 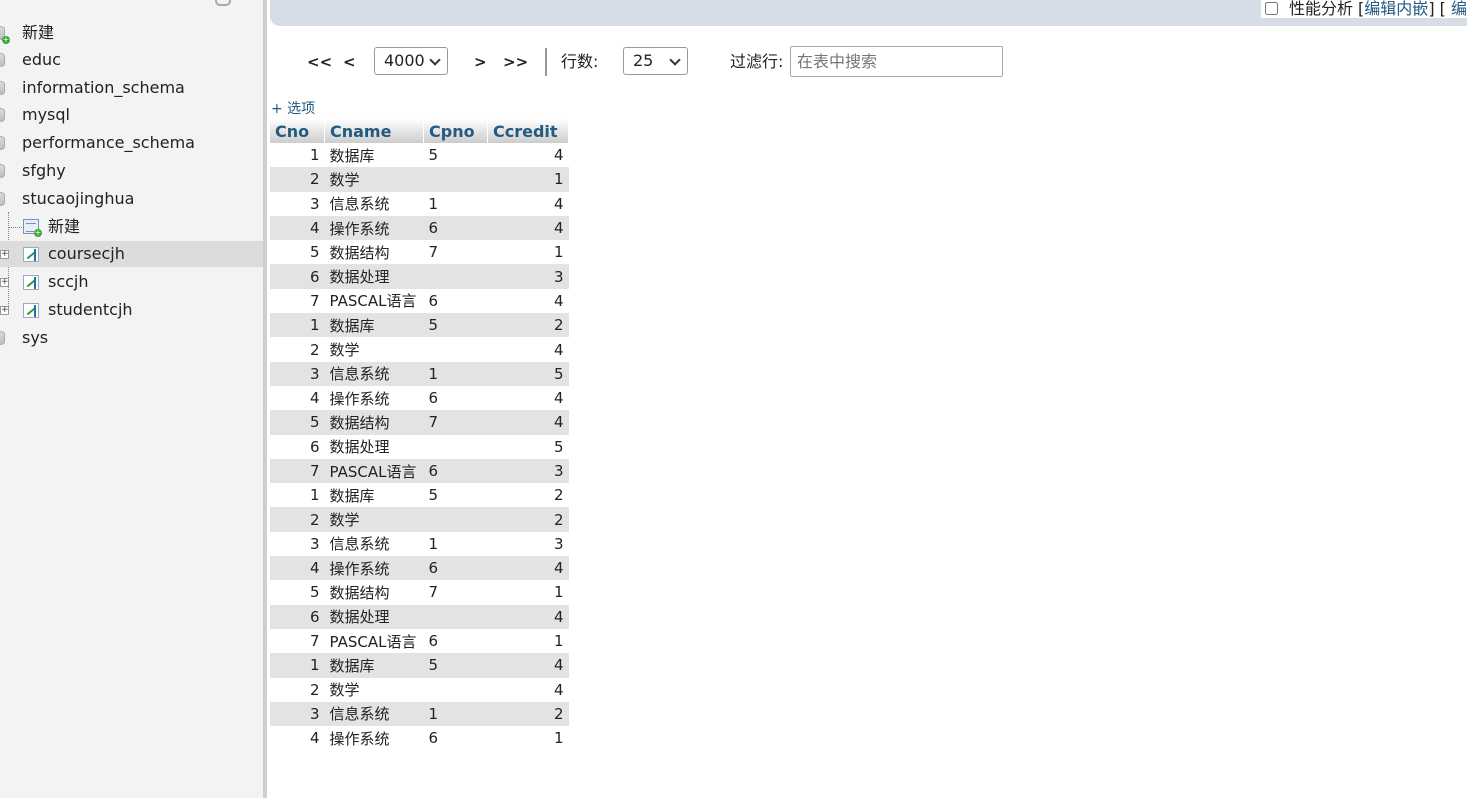 I want to click on new-table-icon: +, so click(x=32, y=228).